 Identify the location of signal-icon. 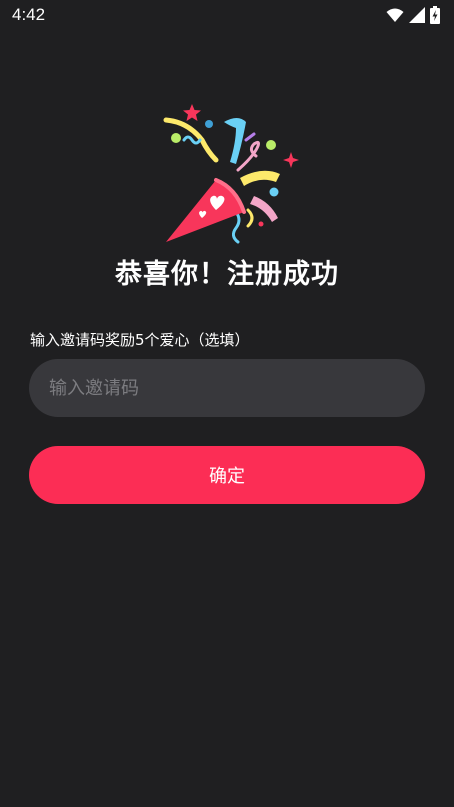
(417, 15).